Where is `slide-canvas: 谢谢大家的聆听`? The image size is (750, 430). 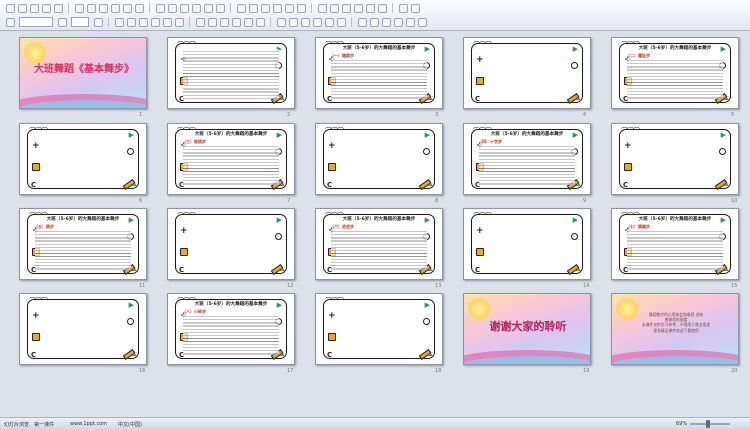
slide-canvas: 谢谢大家的聆听 is located at coordinates (527, 329).